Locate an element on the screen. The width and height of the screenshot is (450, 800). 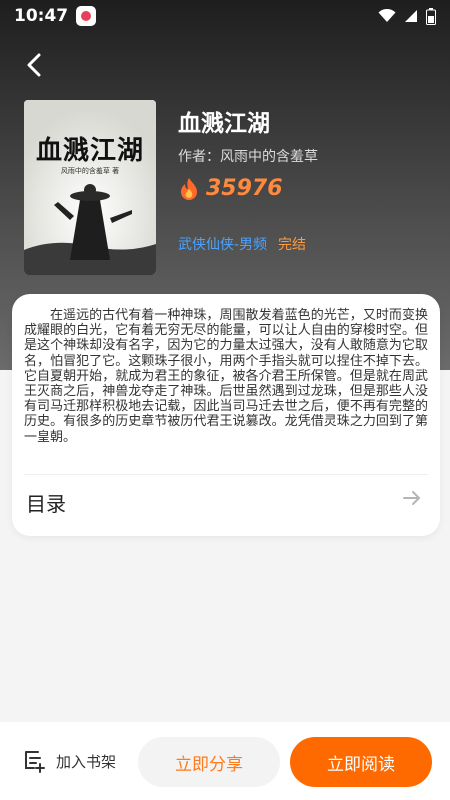
add-to-shelf-label: 加入书架 is located at coordinates (86, 761).